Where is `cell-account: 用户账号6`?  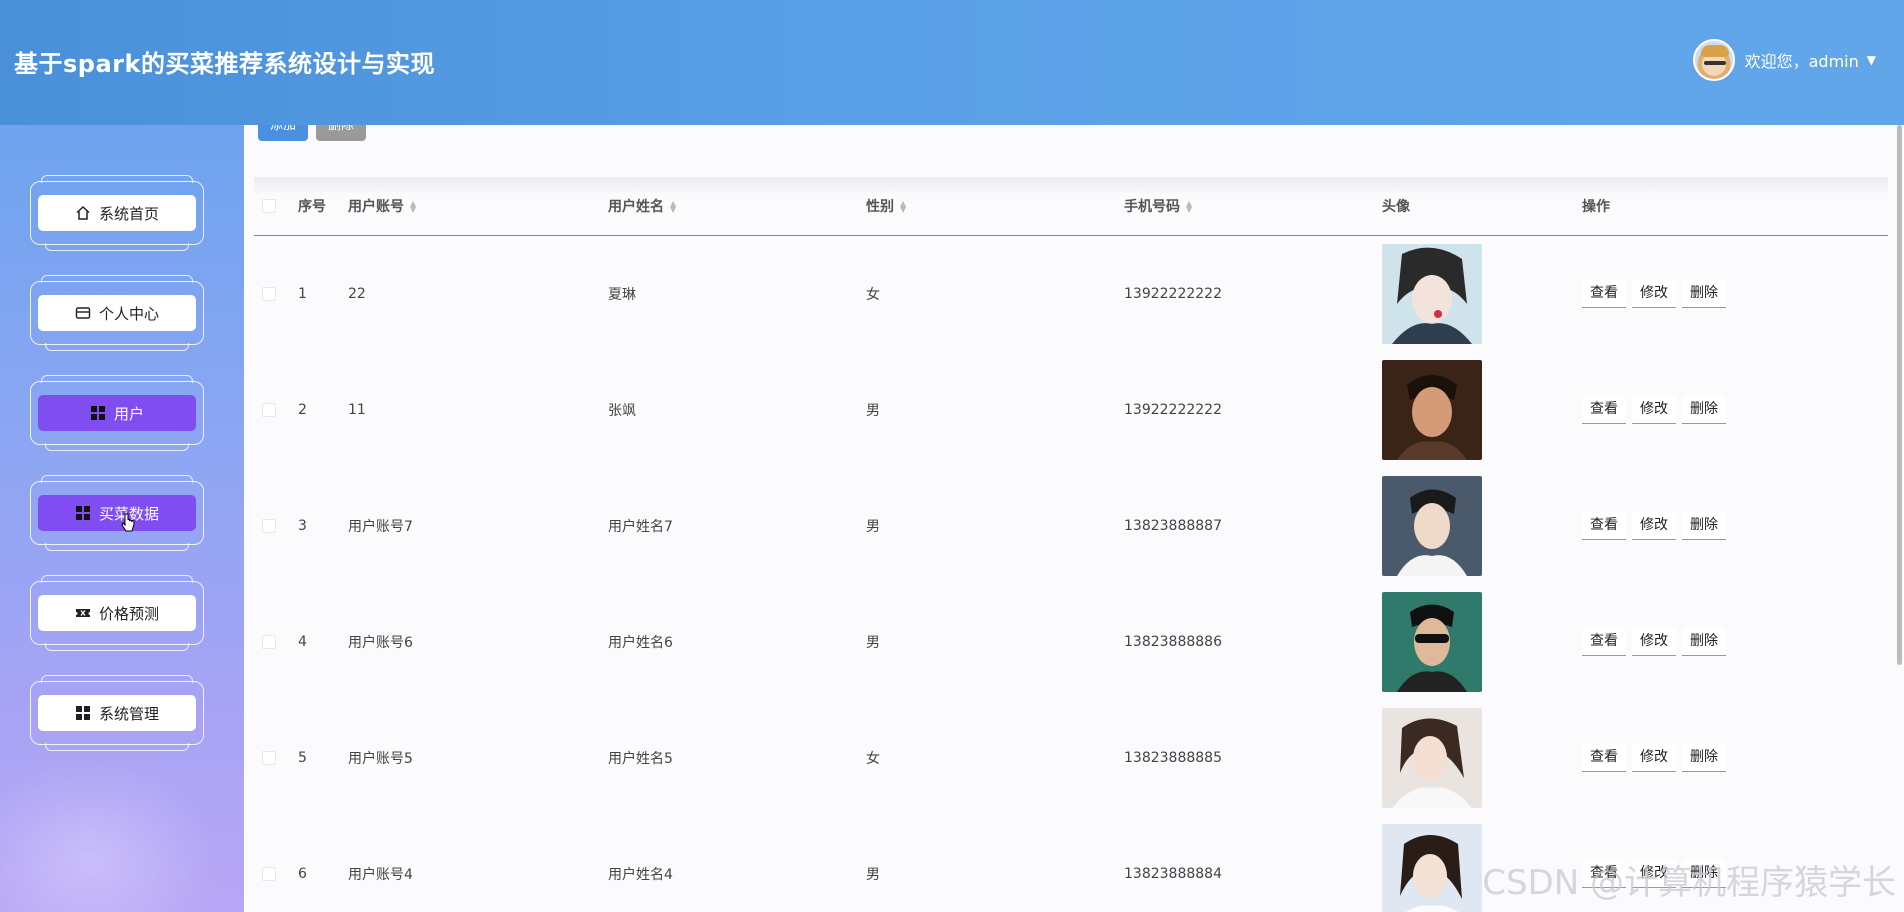 cell-account: 用户账号6 is located at coordinates (380, 643).